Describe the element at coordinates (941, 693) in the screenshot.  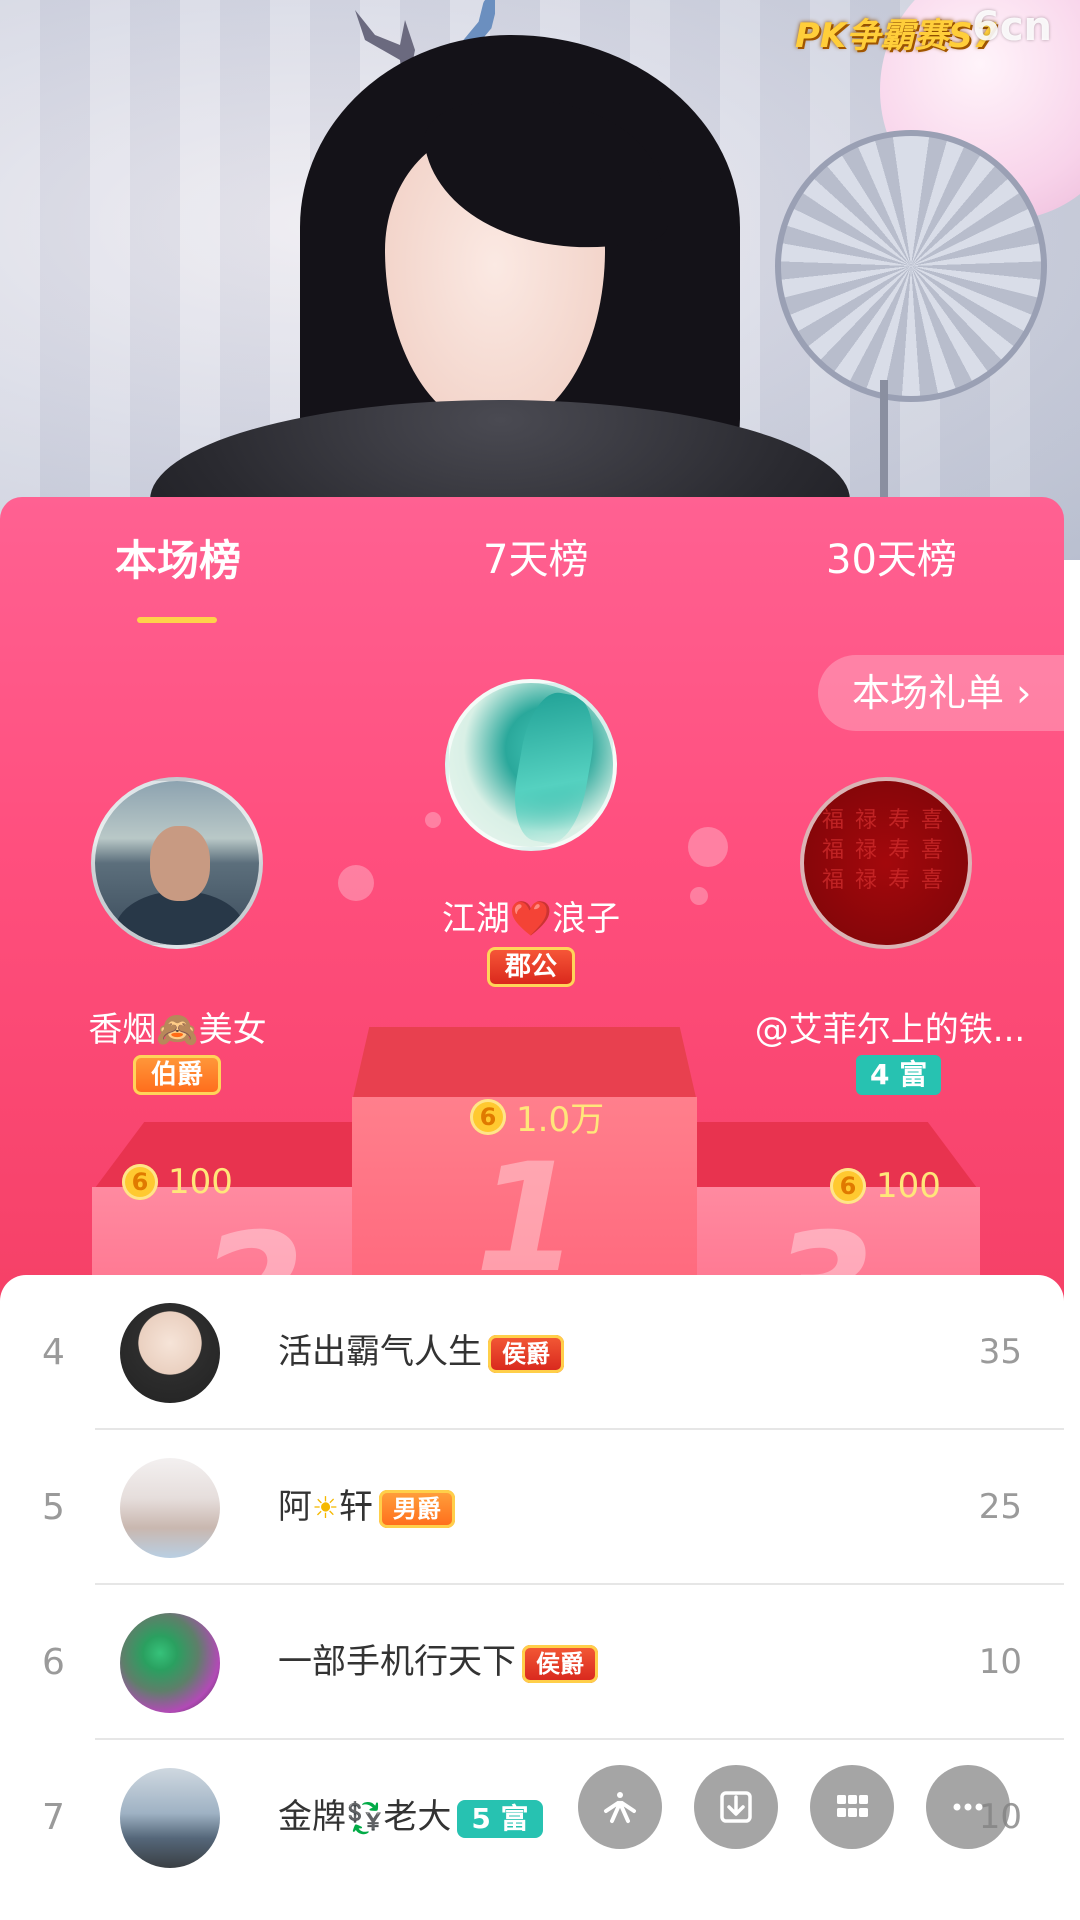
I see `gift-list-button: 本场礼单 ›` at that location.